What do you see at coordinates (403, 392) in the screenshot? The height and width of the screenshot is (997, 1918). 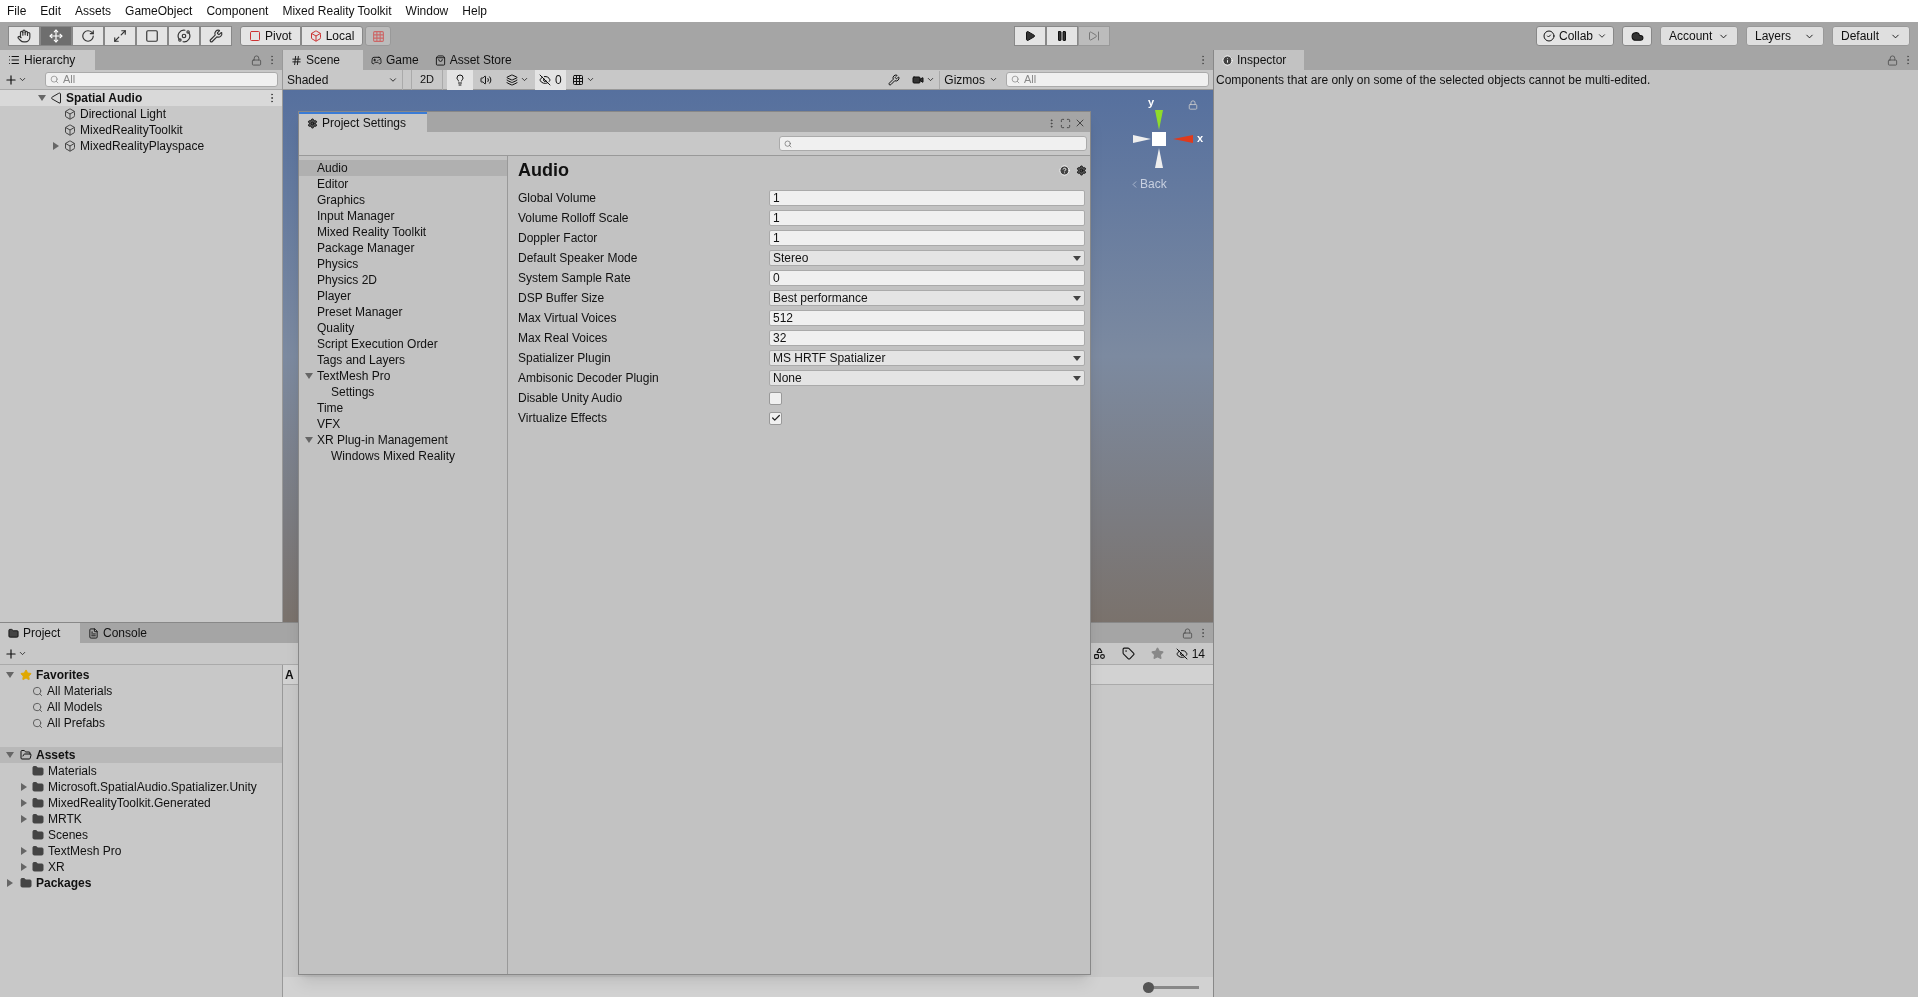 I see `settings-nav-item: Settings` at bounding box center [403, 392].